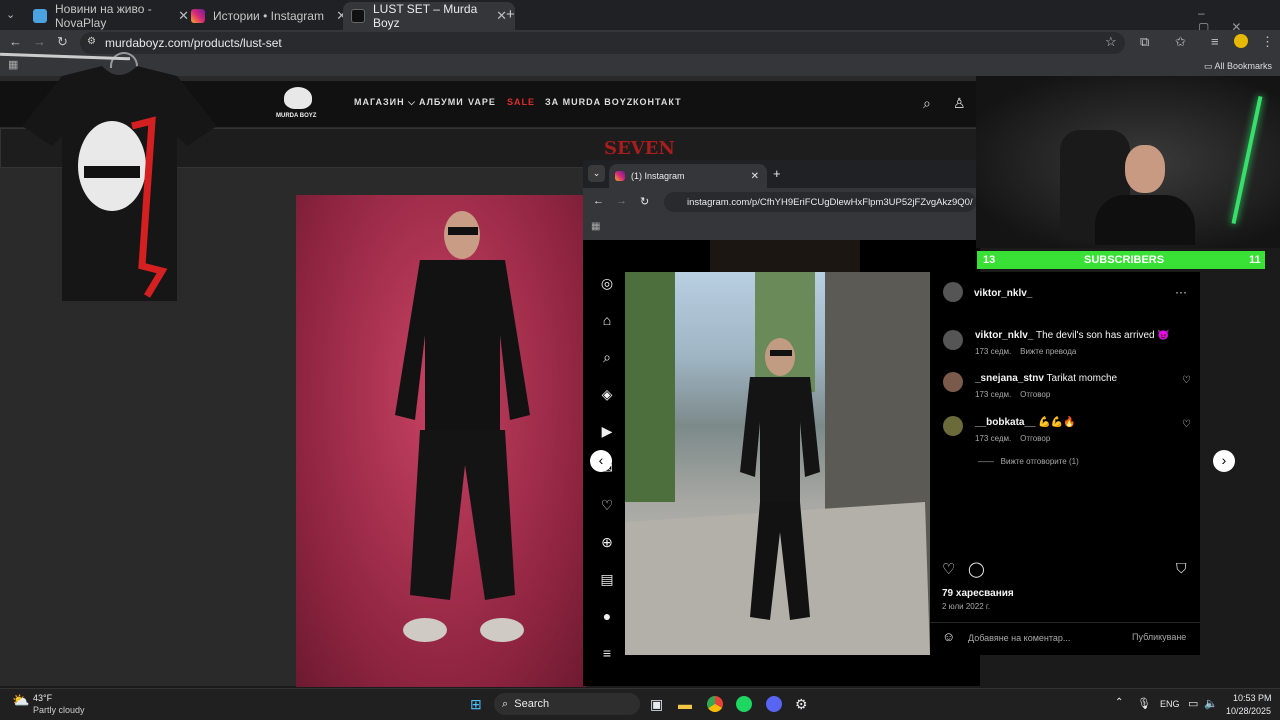 The width and height of the screenshot is (1280, 720). What do you see at coordinates (1159, 637) in the screenshot?
I see `publish-button: Публикуване` at bounding box center [1159, 637].